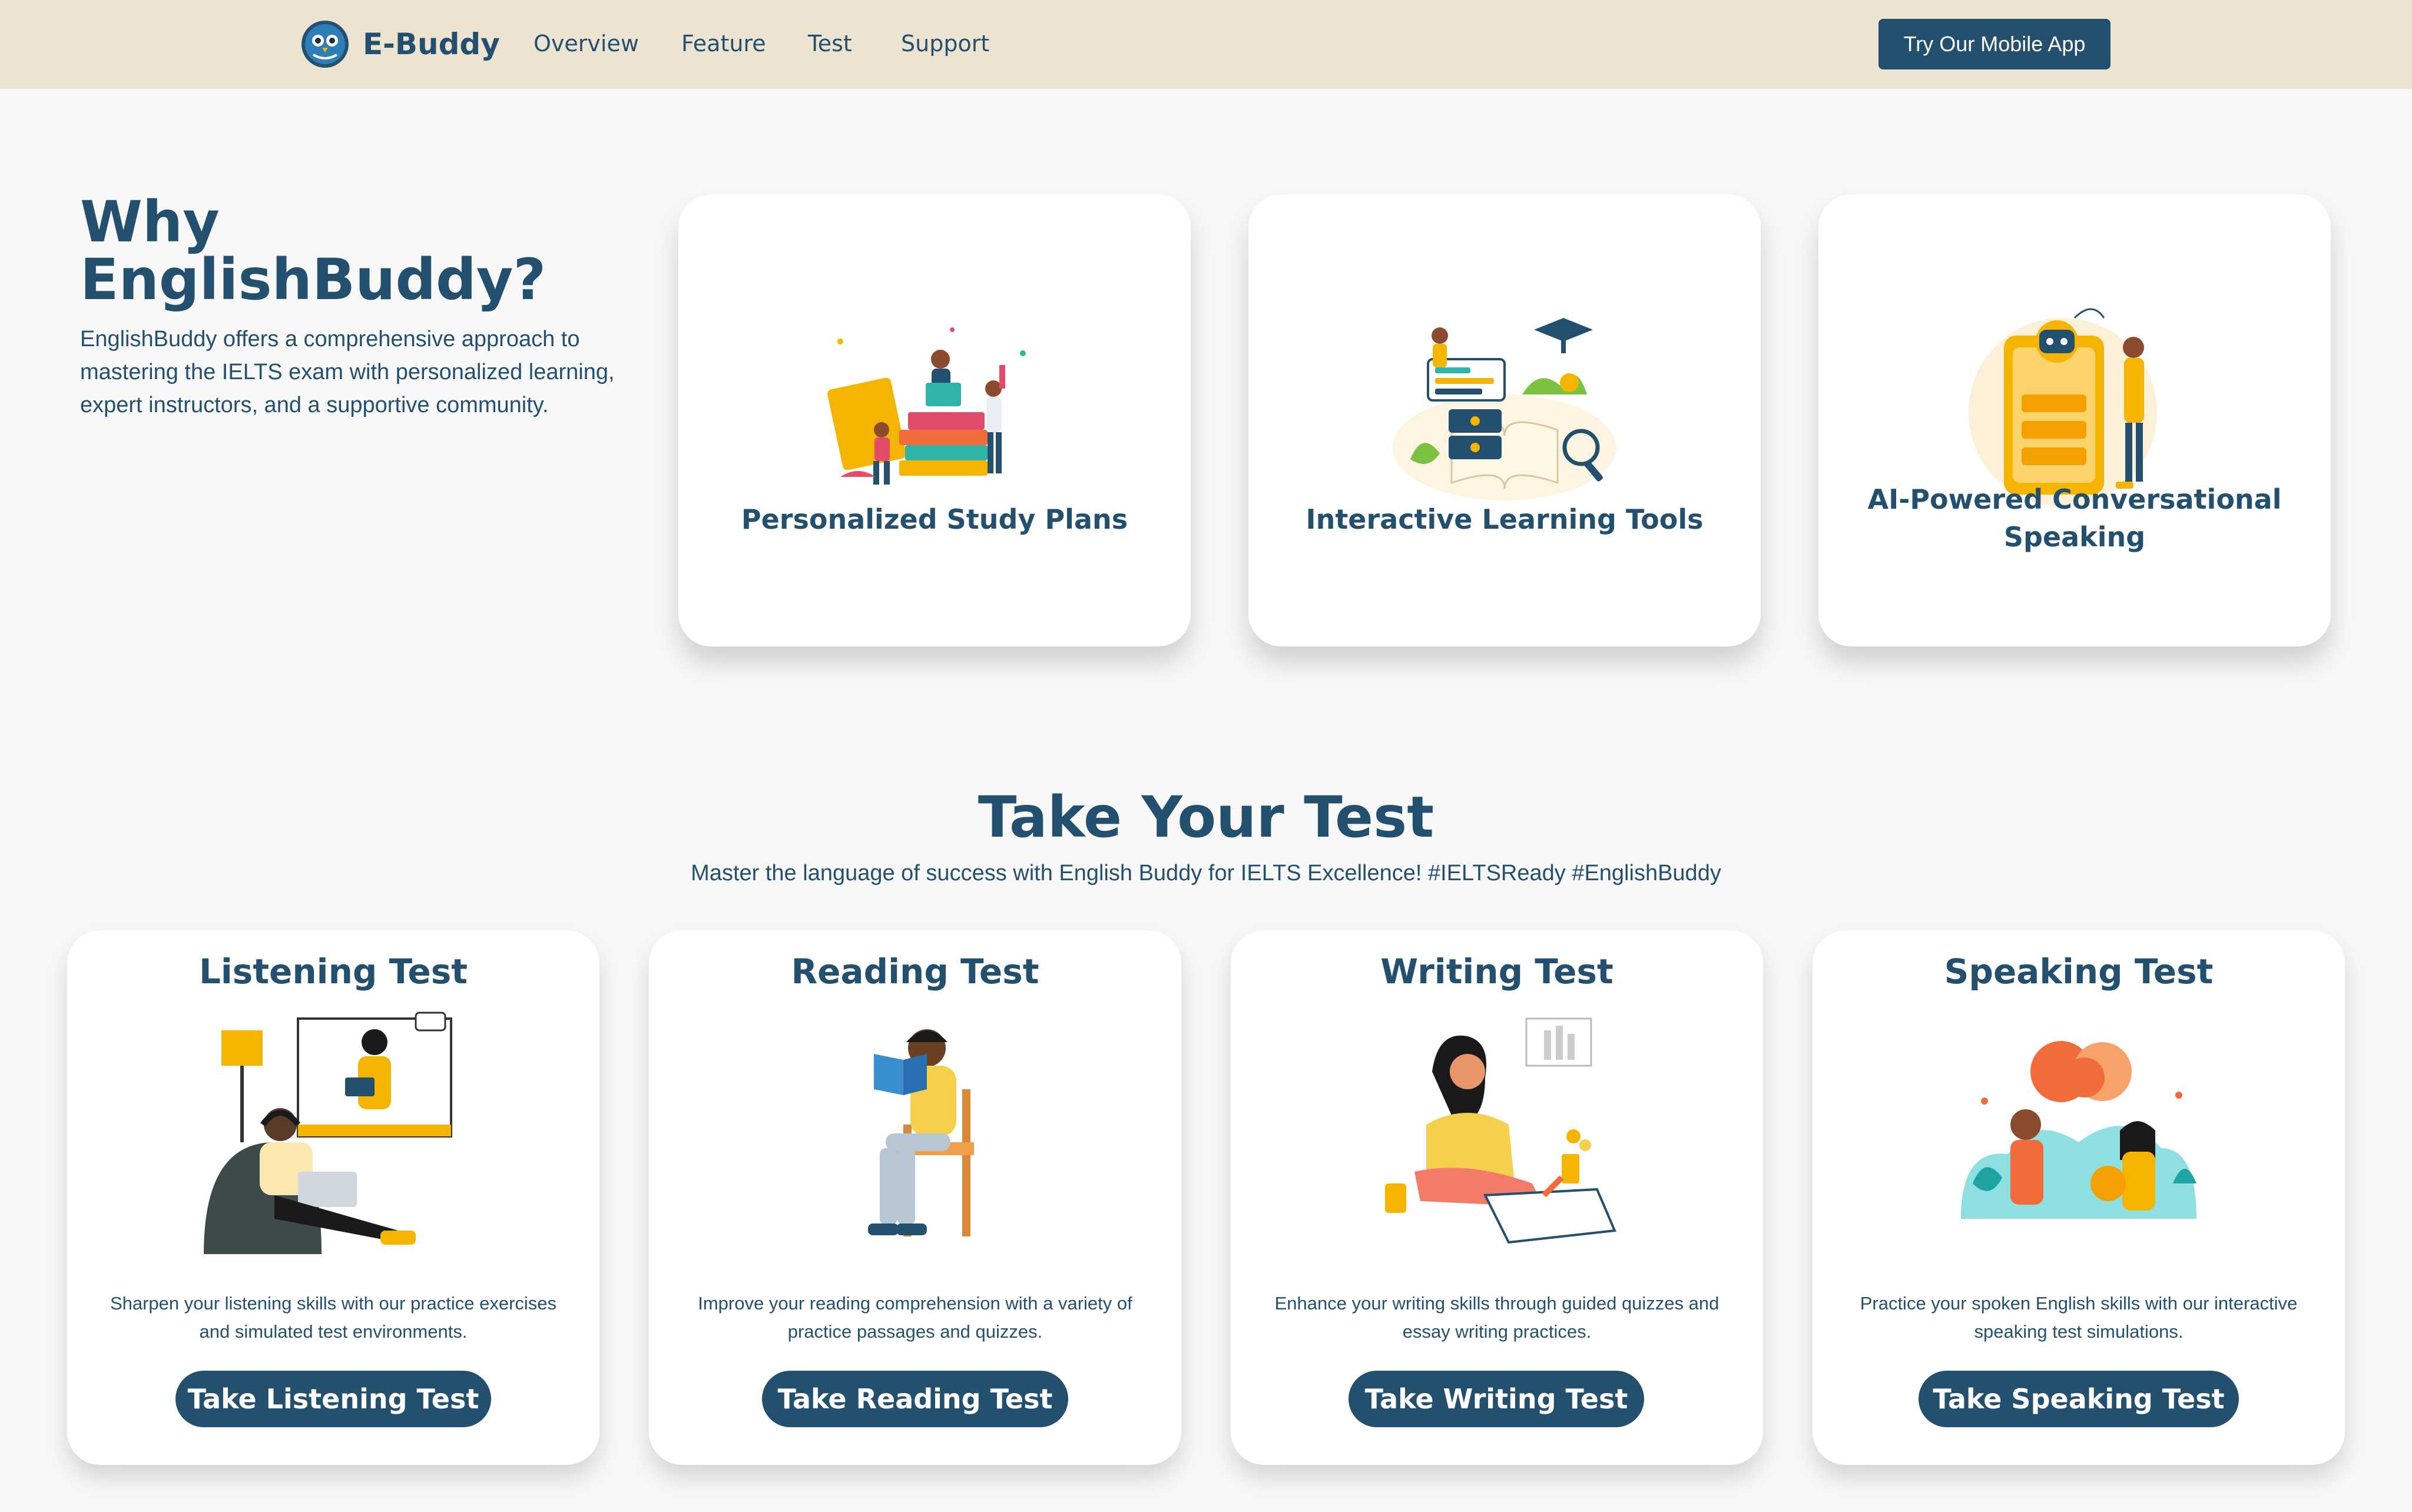  I want to click on test-title: Writing Test, so click(1496, 971).